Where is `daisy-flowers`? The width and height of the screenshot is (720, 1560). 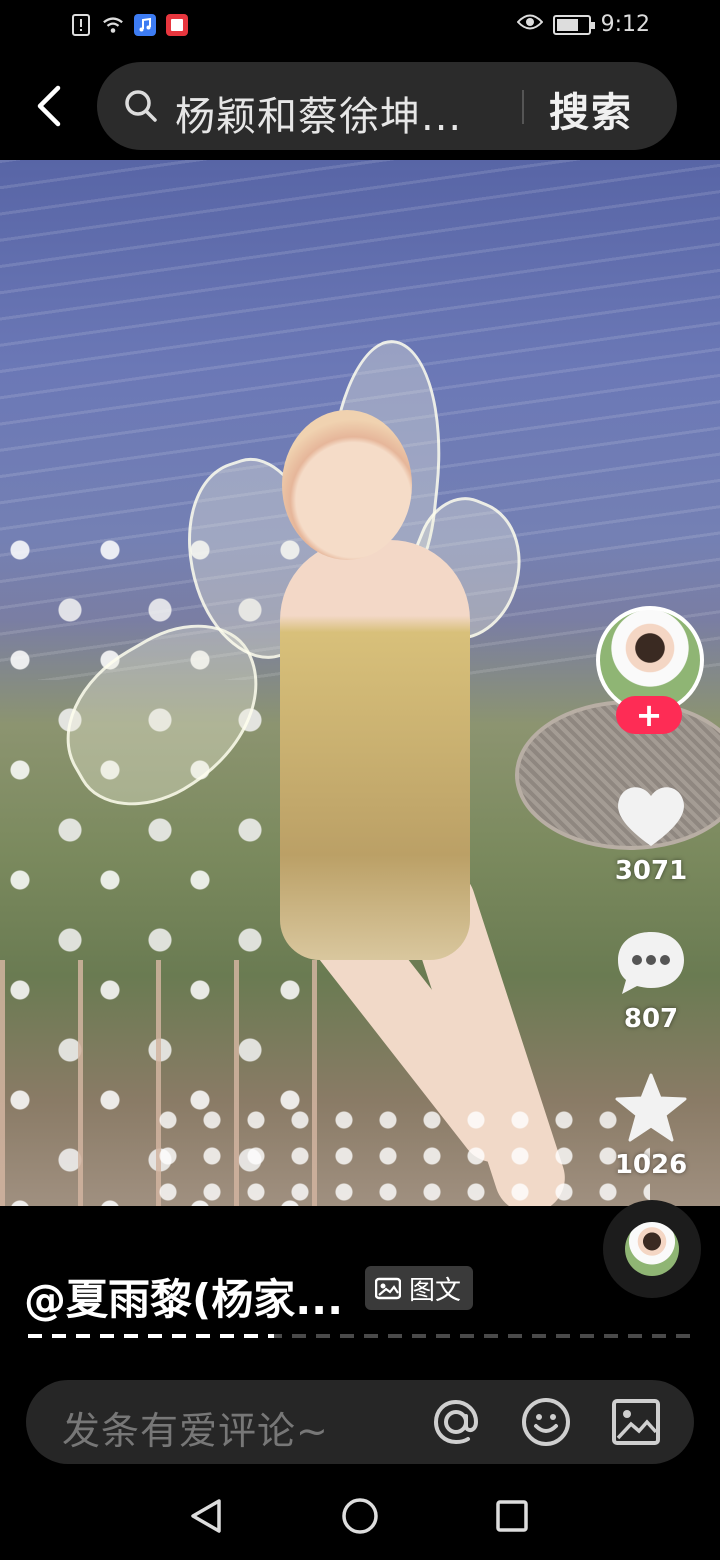 daisy-flowers is located at coordinates (400, 1153).